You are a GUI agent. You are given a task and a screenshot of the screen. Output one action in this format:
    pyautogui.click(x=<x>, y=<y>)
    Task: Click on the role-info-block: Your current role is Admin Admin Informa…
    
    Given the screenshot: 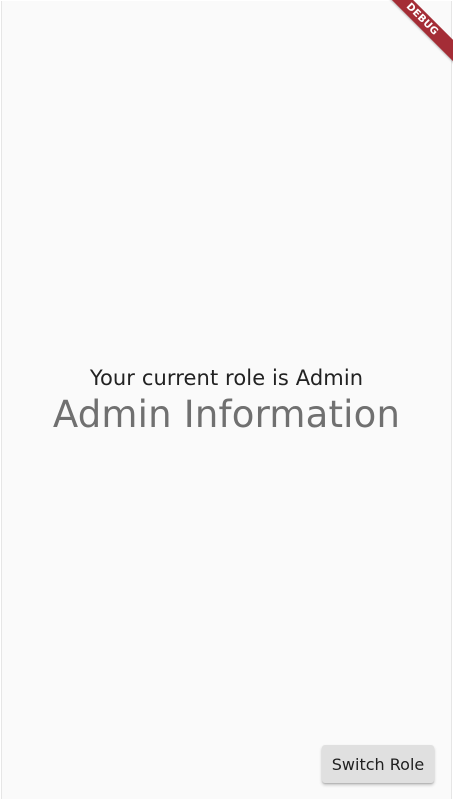 What is the action you would take?
    pyautogui.click(x=226, y=401)
    